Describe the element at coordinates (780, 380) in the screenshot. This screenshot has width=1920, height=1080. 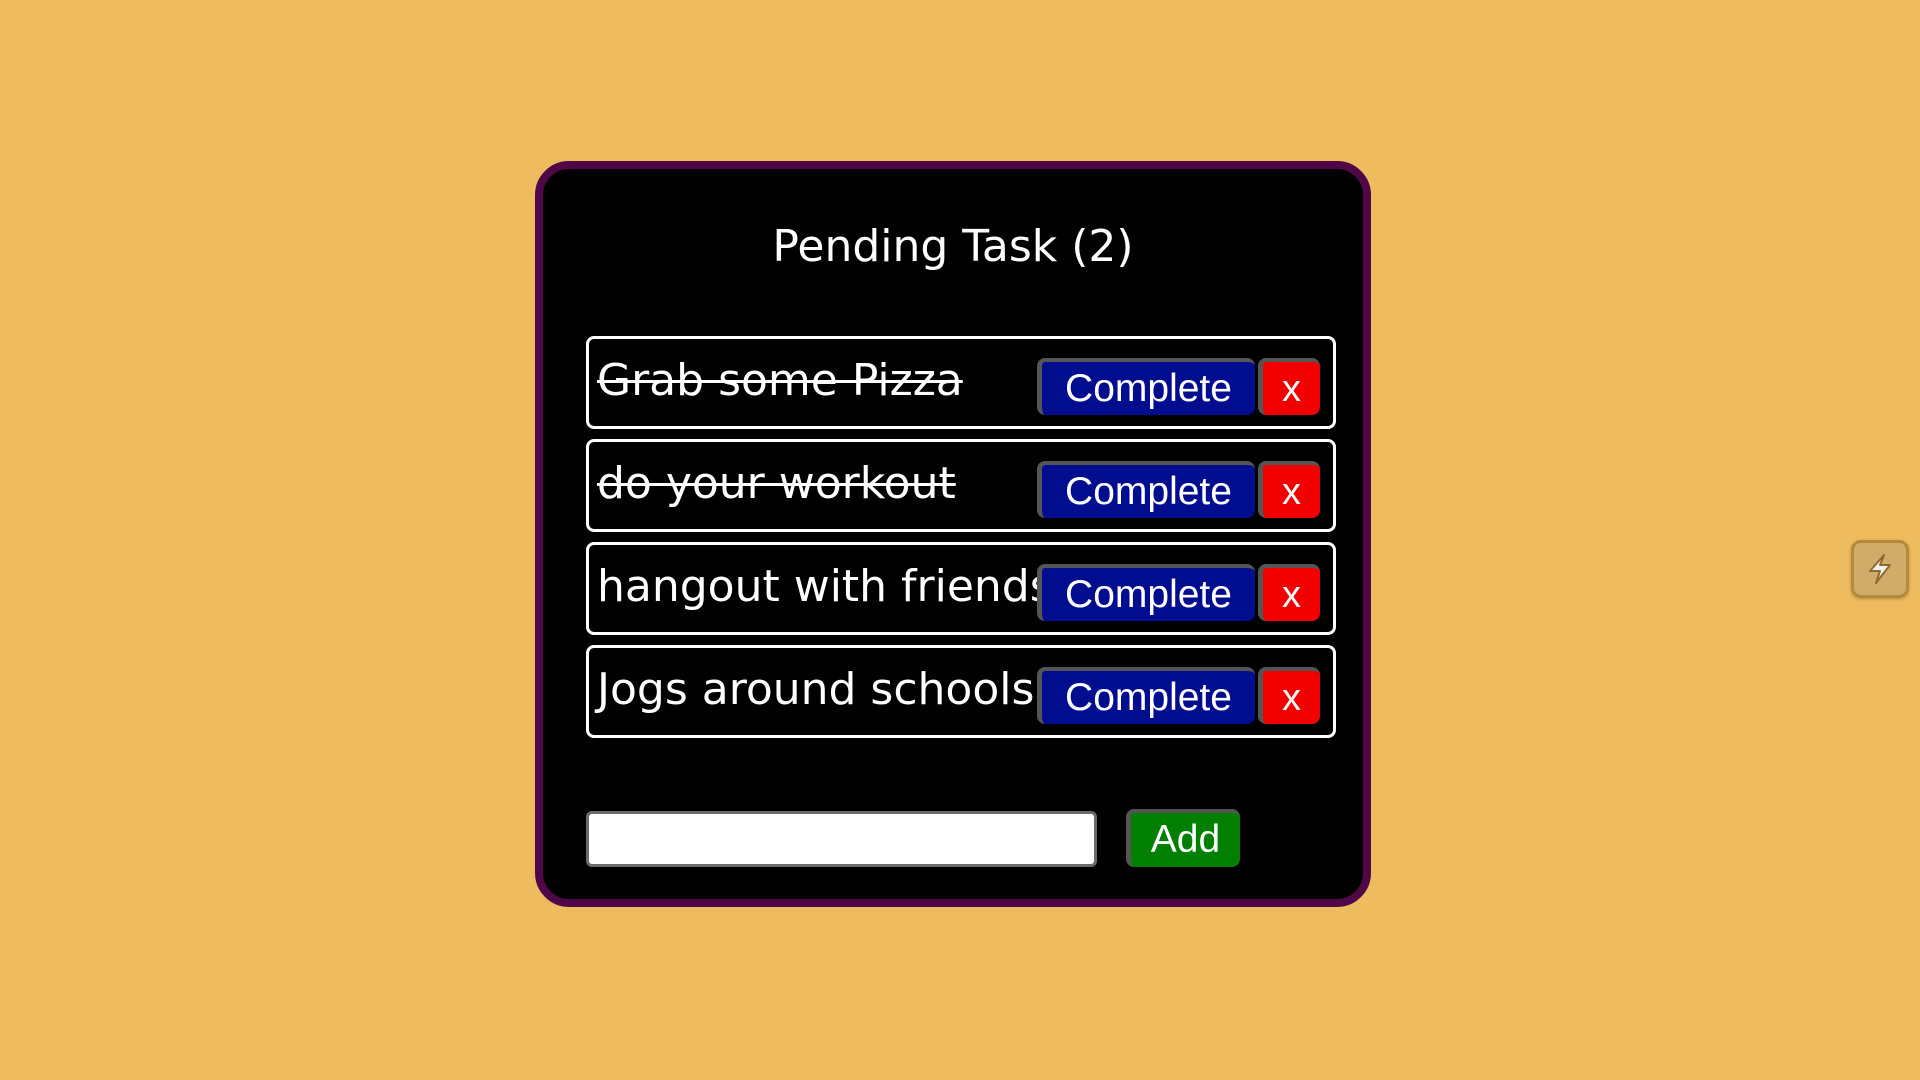
I see `task-text: Grab some Pizza` at that location.